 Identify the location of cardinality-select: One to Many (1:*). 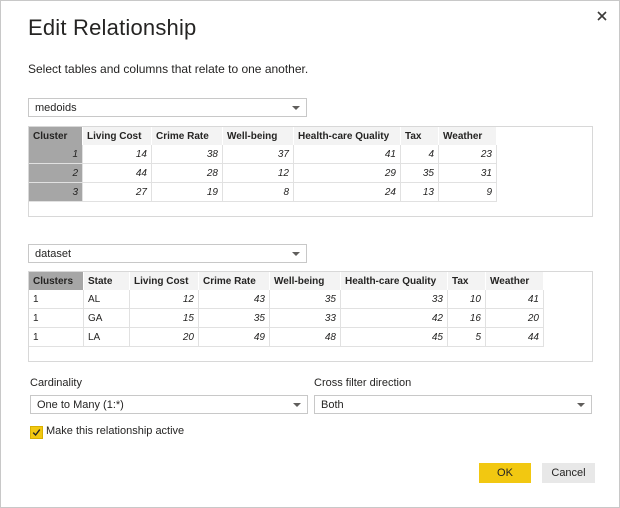
(169, 404).